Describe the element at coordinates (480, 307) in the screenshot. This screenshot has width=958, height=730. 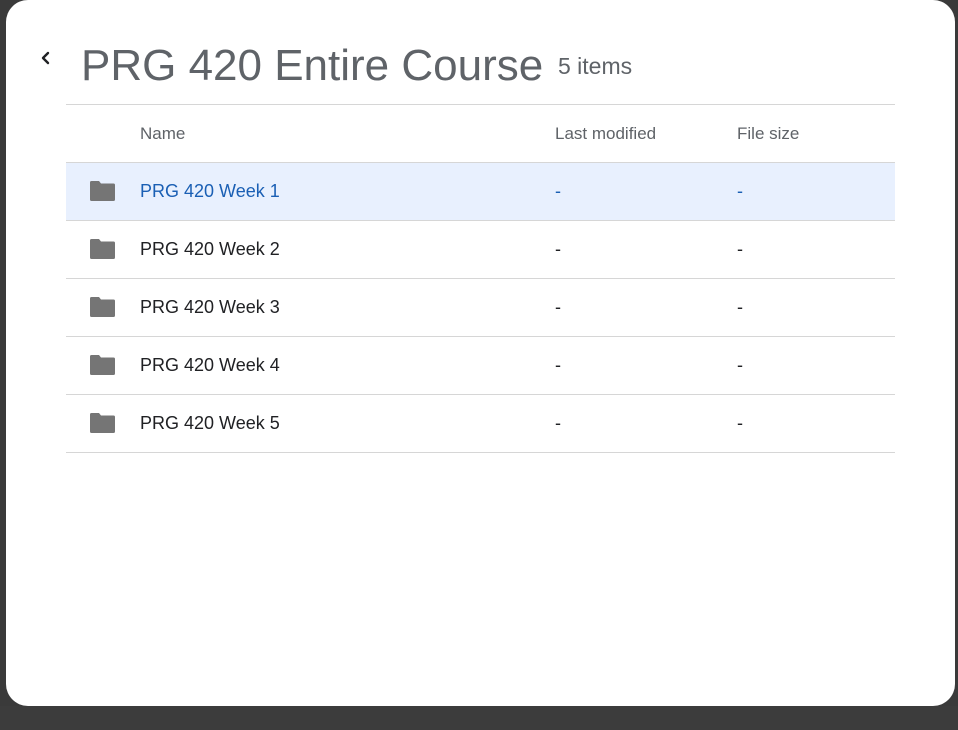
I see `table-row: PRG 420 Week 3 - -` at that location.